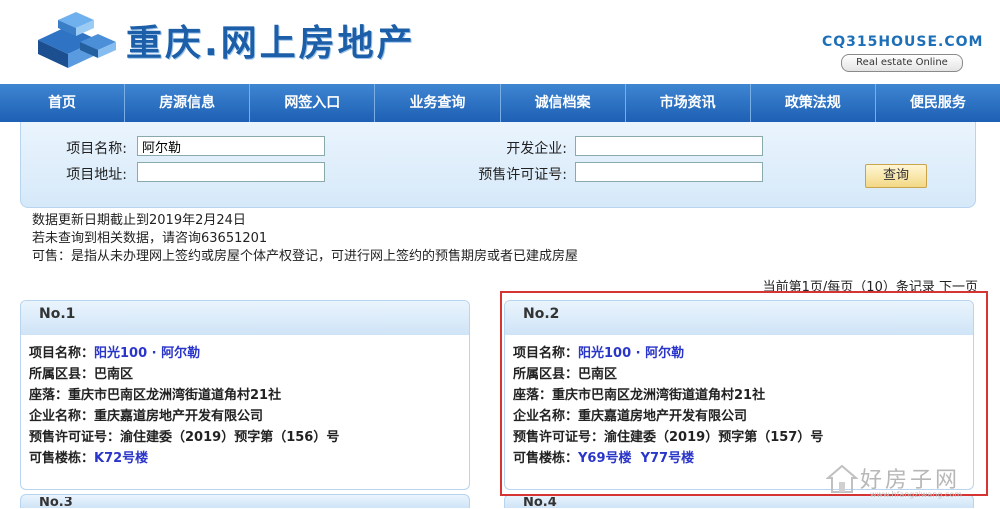 This screenshot has height=509, width=1000. What do you see at coordinates (56, 503) in the screenshot?
I see `card-number: No.3` at bounding box center [56, 503].